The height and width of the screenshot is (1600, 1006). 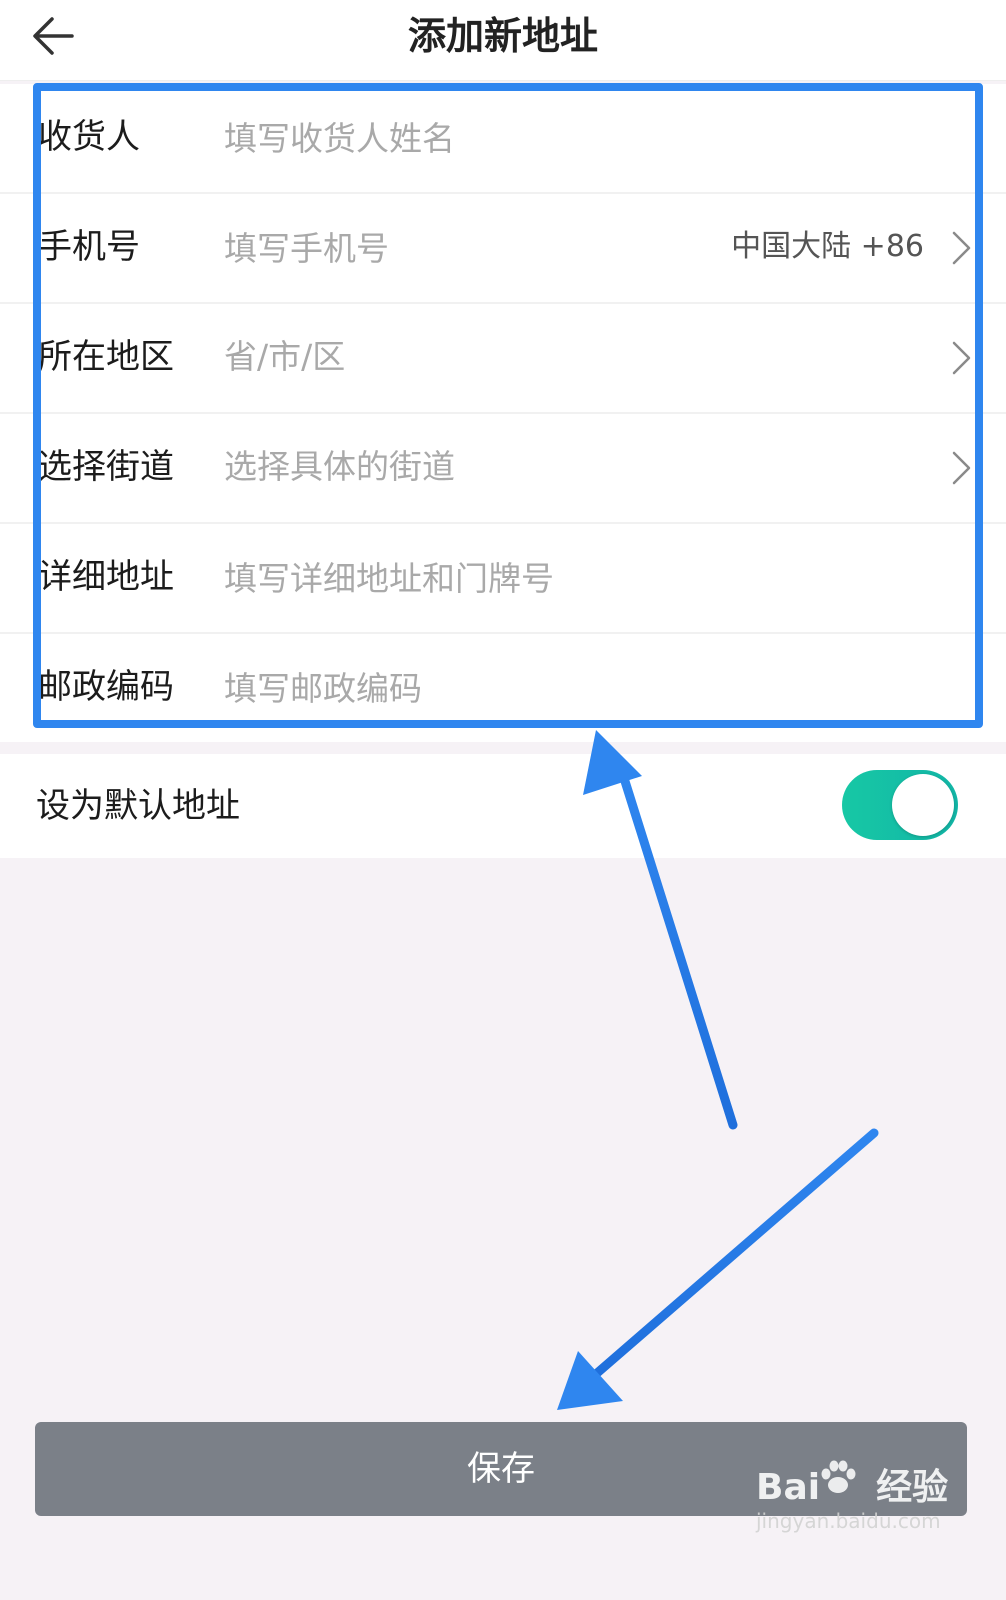 I want to click on country-code-selector: 中国大陆 +86, so click(x=827, y=247).